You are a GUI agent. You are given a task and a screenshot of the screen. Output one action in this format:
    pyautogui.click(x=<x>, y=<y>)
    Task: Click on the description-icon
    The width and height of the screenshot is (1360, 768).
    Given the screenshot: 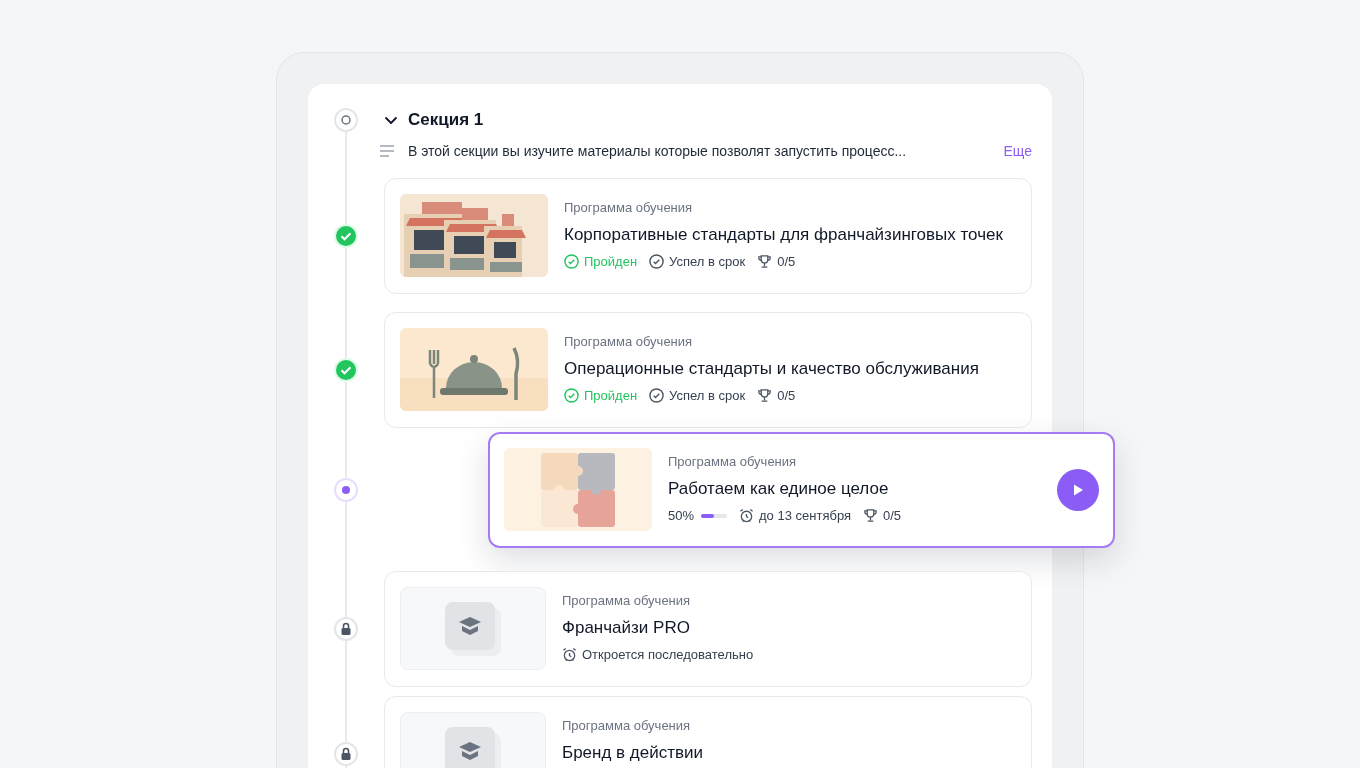 What is the action you would take?
    pyautogui.click(x=387, y=151)
    